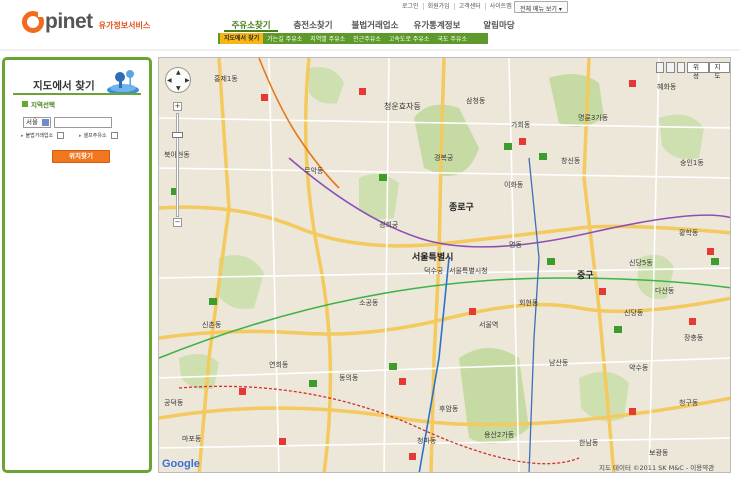 The image size is (740, 477). What do you see at coordinates (123, 82) in the screenshot?
I see `globe-illustration-icon` at bounding box center [123, 82].